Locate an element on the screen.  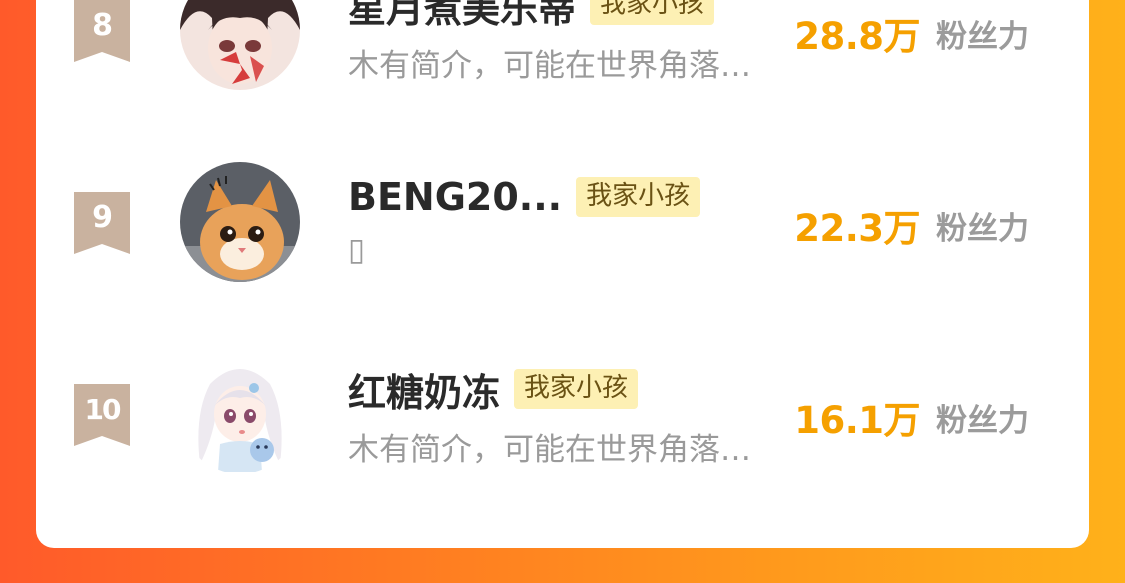
orange-kitten-avatar-icon is located at coordinates (240, 222).